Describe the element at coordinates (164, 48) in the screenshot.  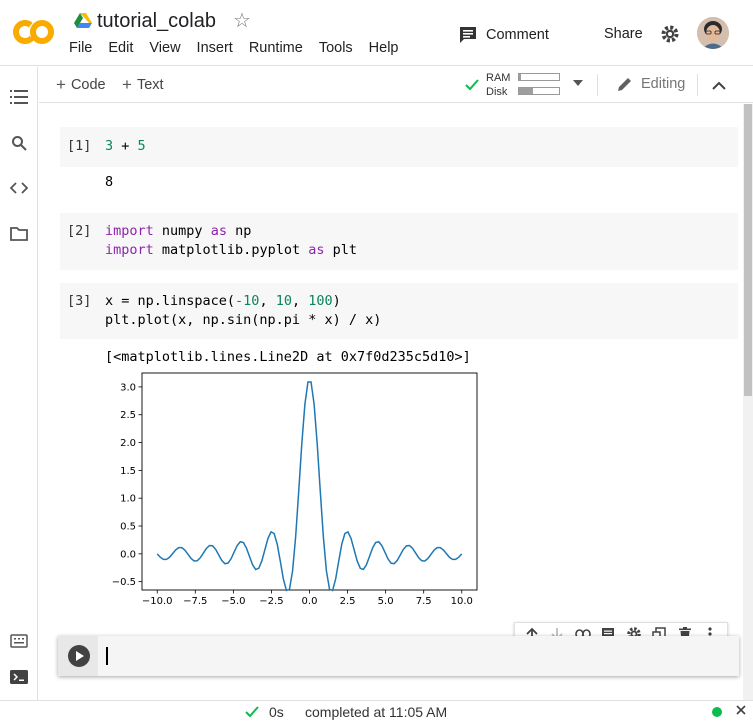
I see `menu-view: View` at that location.